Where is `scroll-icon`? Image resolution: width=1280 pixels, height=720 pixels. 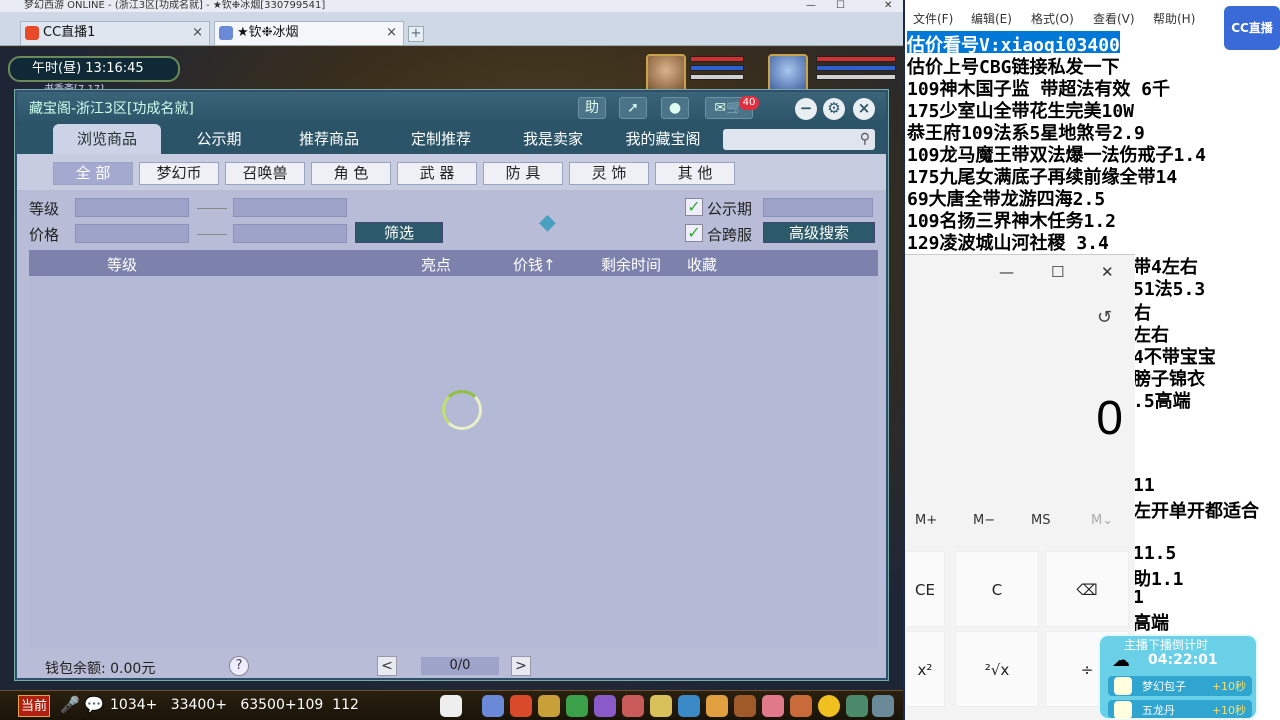
scroll-icon is located at coordinates (661, 706).